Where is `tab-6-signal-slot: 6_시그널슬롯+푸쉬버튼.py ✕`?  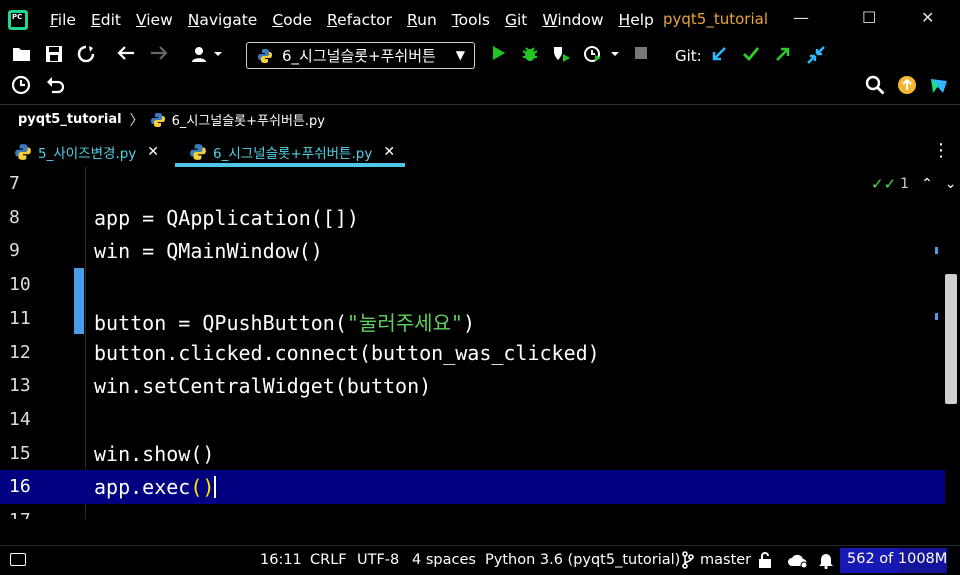
tab-6-signal-slot: 6_시그널슬롯+푸쉬버튼.py ✕ is located at coordinates (290, 151).